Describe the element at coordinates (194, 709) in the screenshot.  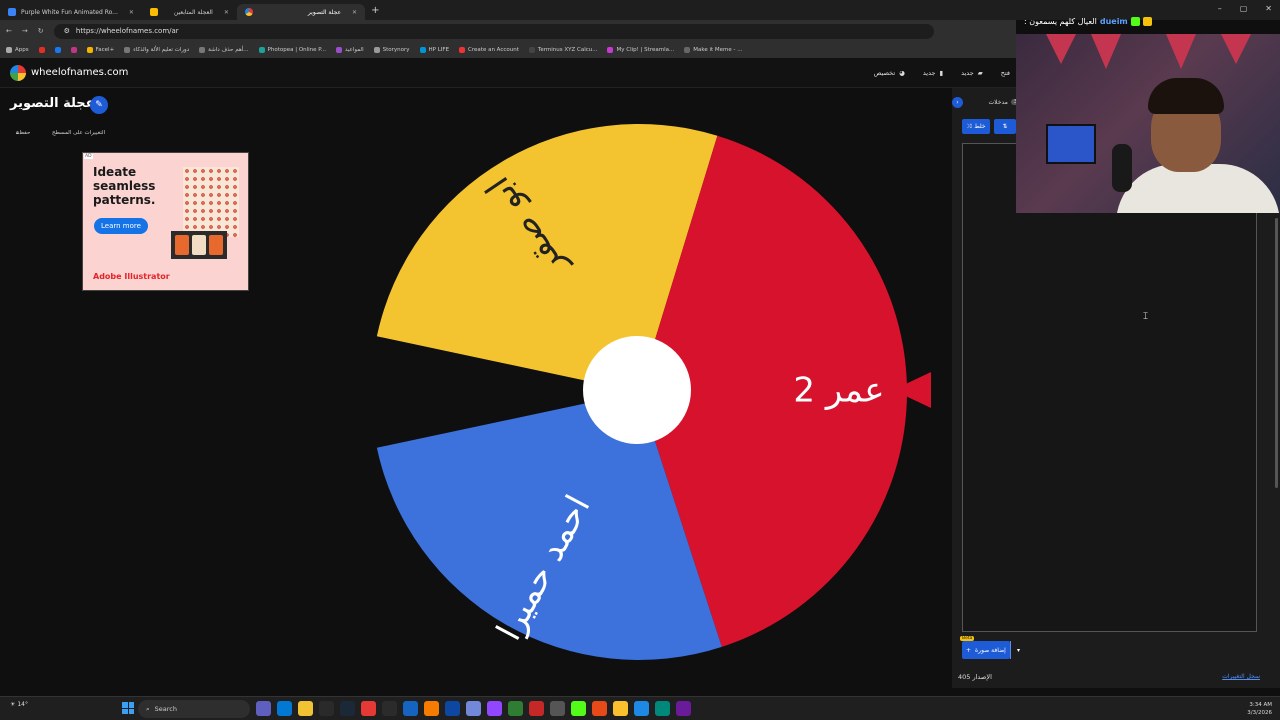
I see `taskbar-search: ⌕ Search` at that location.